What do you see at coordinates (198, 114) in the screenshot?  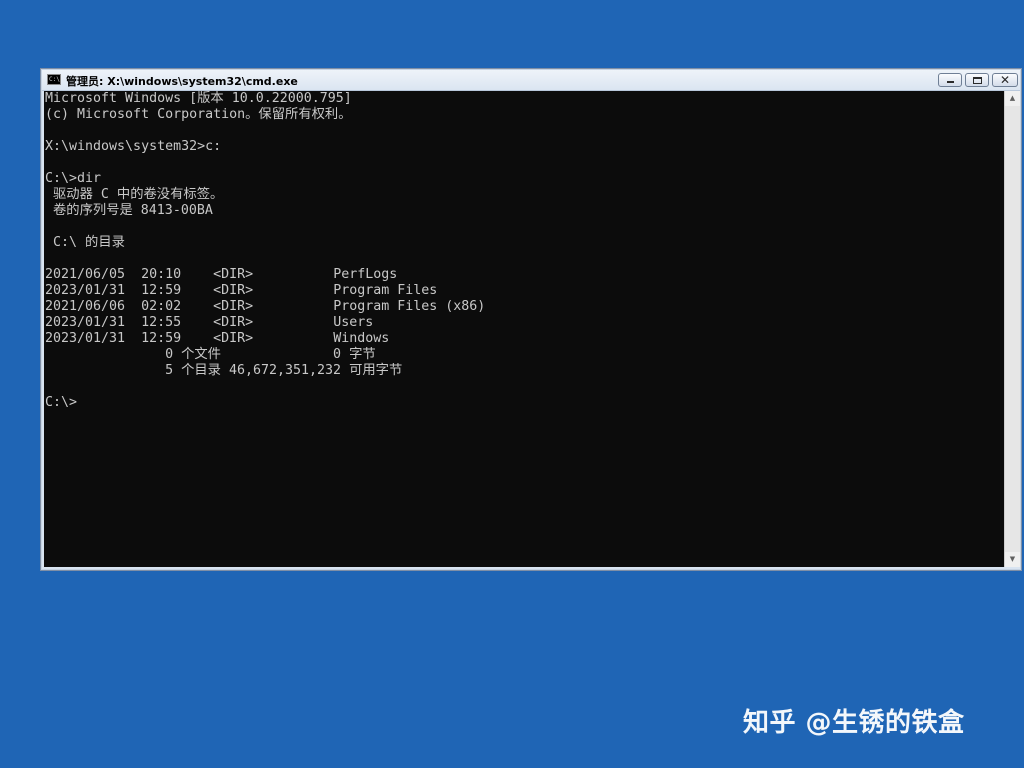 I see `console-line: (c) Microsoft Corporation。保留所有权利。` at bounding box center [198, 114].